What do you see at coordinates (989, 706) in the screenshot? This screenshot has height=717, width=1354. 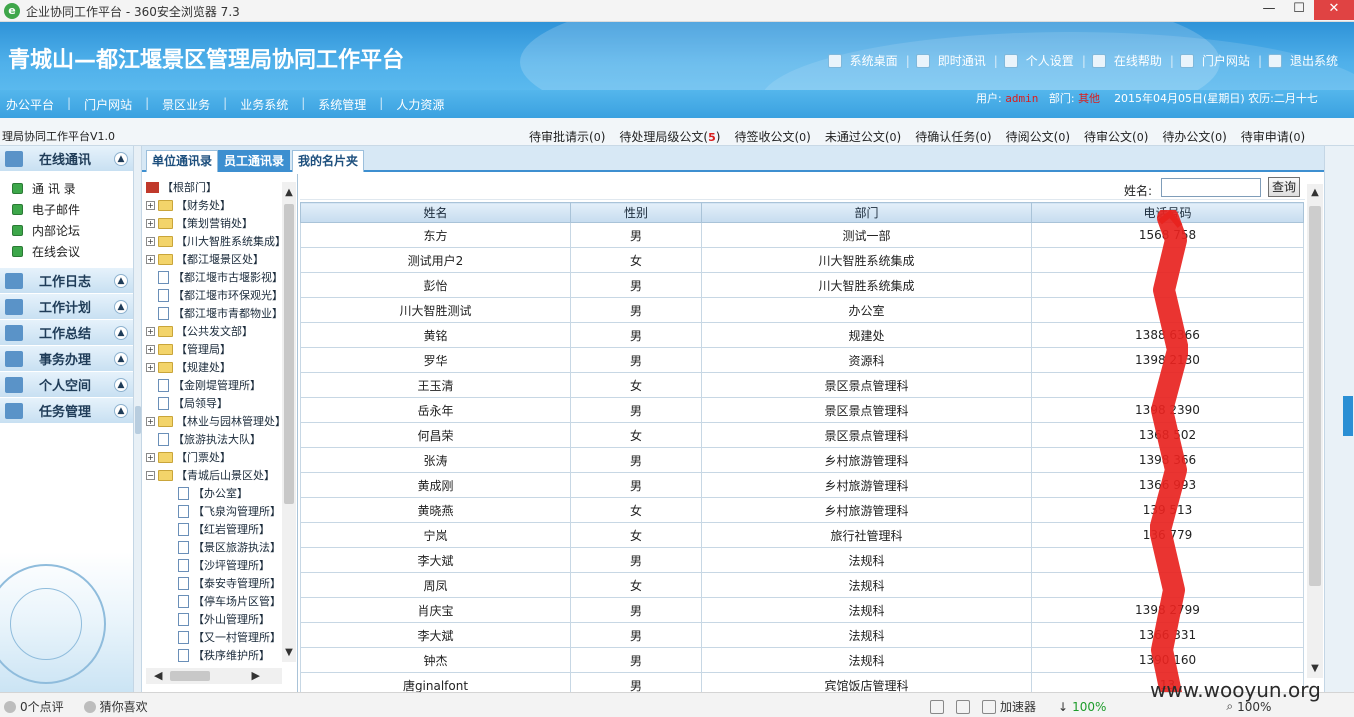 I see `rocket-icon` at bounding box center [989, 706].